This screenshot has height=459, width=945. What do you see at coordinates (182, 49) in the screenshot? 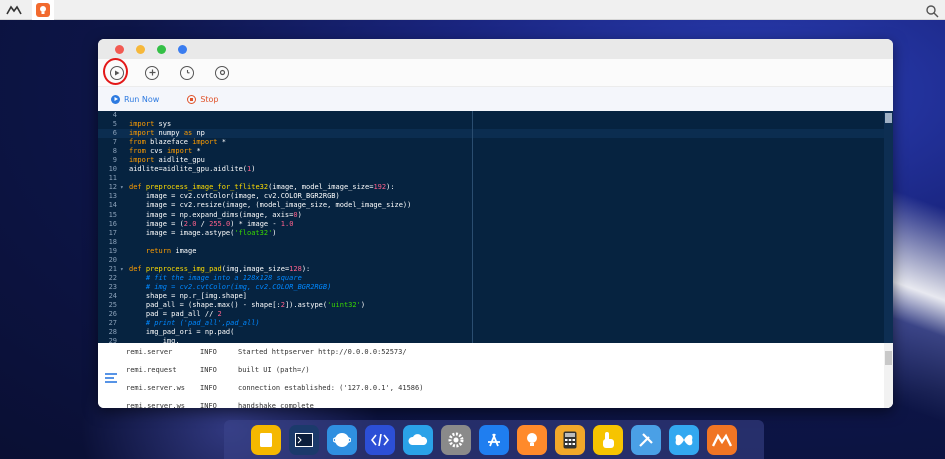
I see `extra-window-button` at bounding box center [182, 49].